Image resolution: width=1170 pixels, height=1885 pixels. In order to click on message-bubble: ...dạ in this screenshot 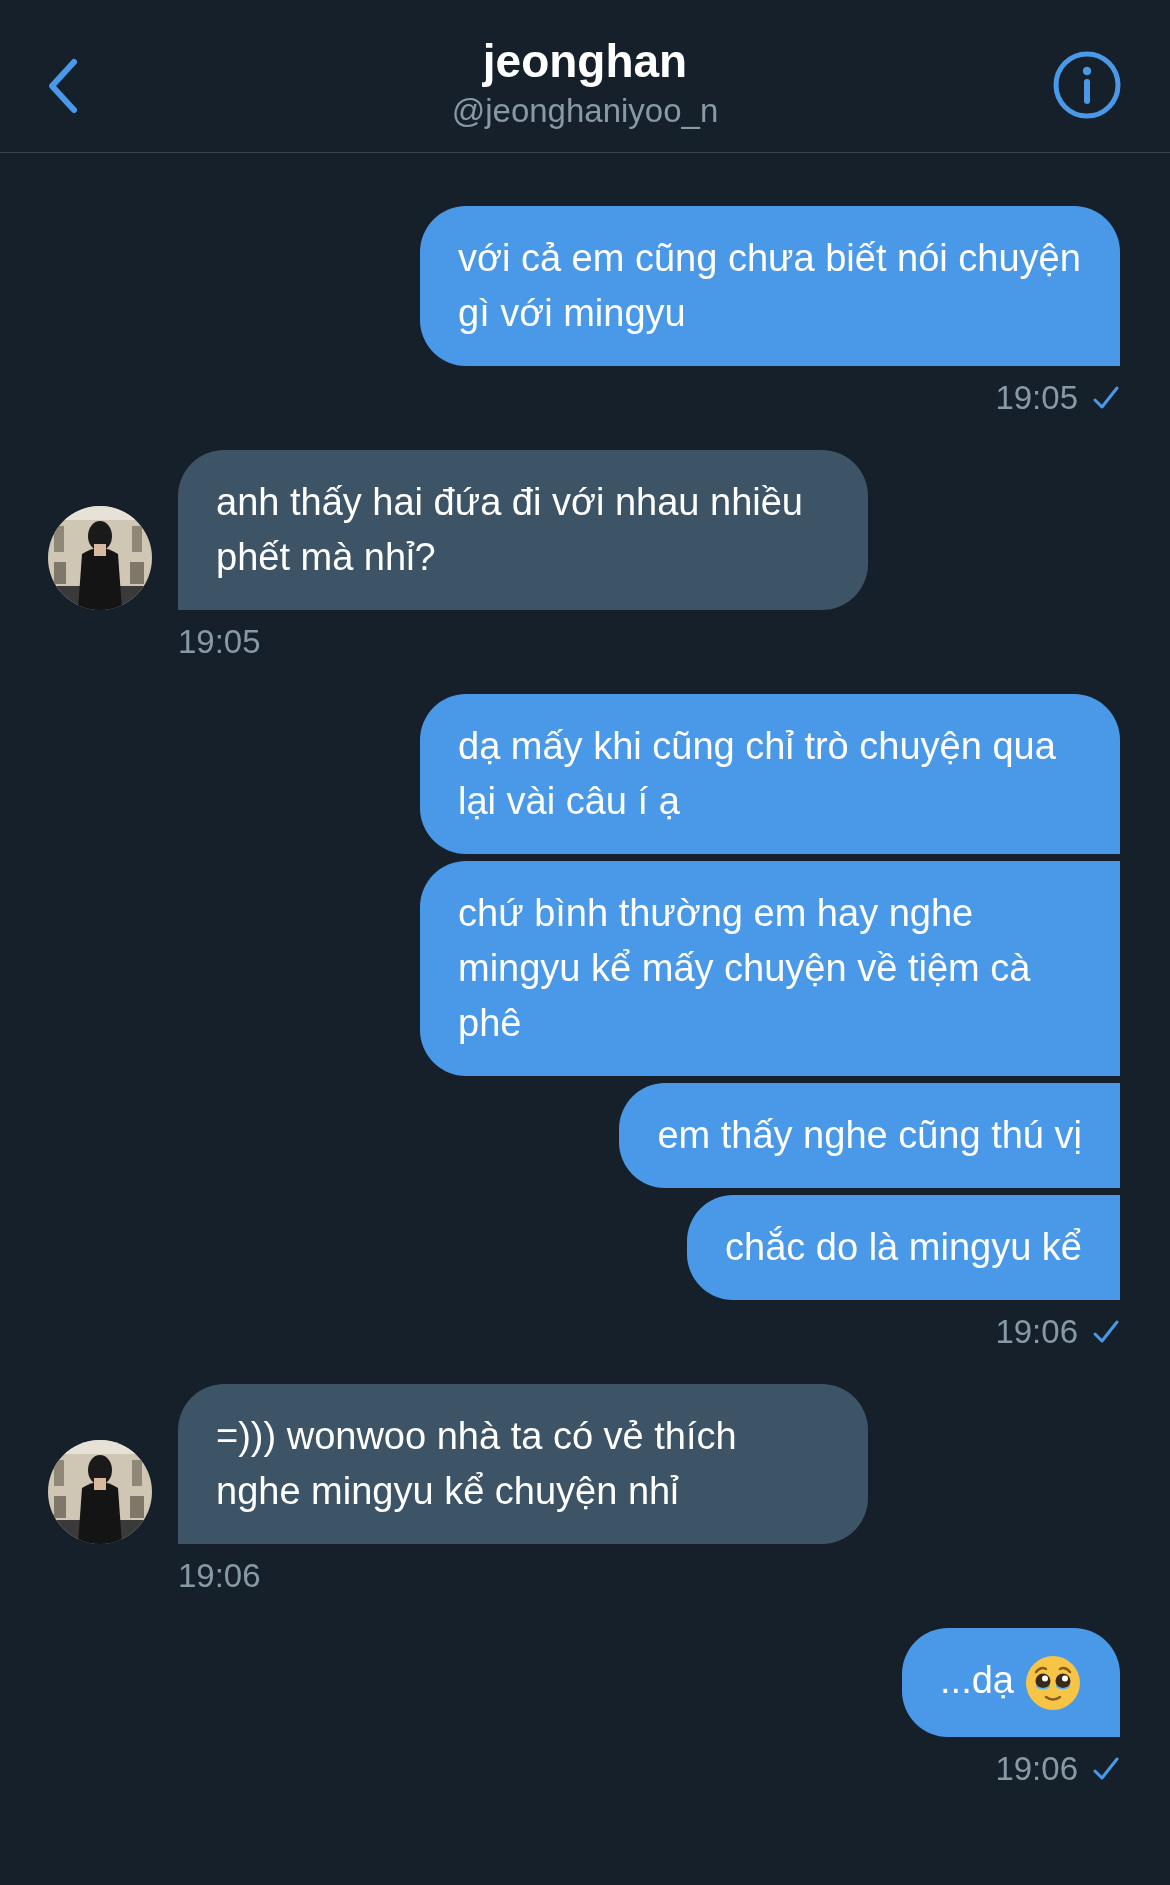, I will do `click(1011, 1683)`.